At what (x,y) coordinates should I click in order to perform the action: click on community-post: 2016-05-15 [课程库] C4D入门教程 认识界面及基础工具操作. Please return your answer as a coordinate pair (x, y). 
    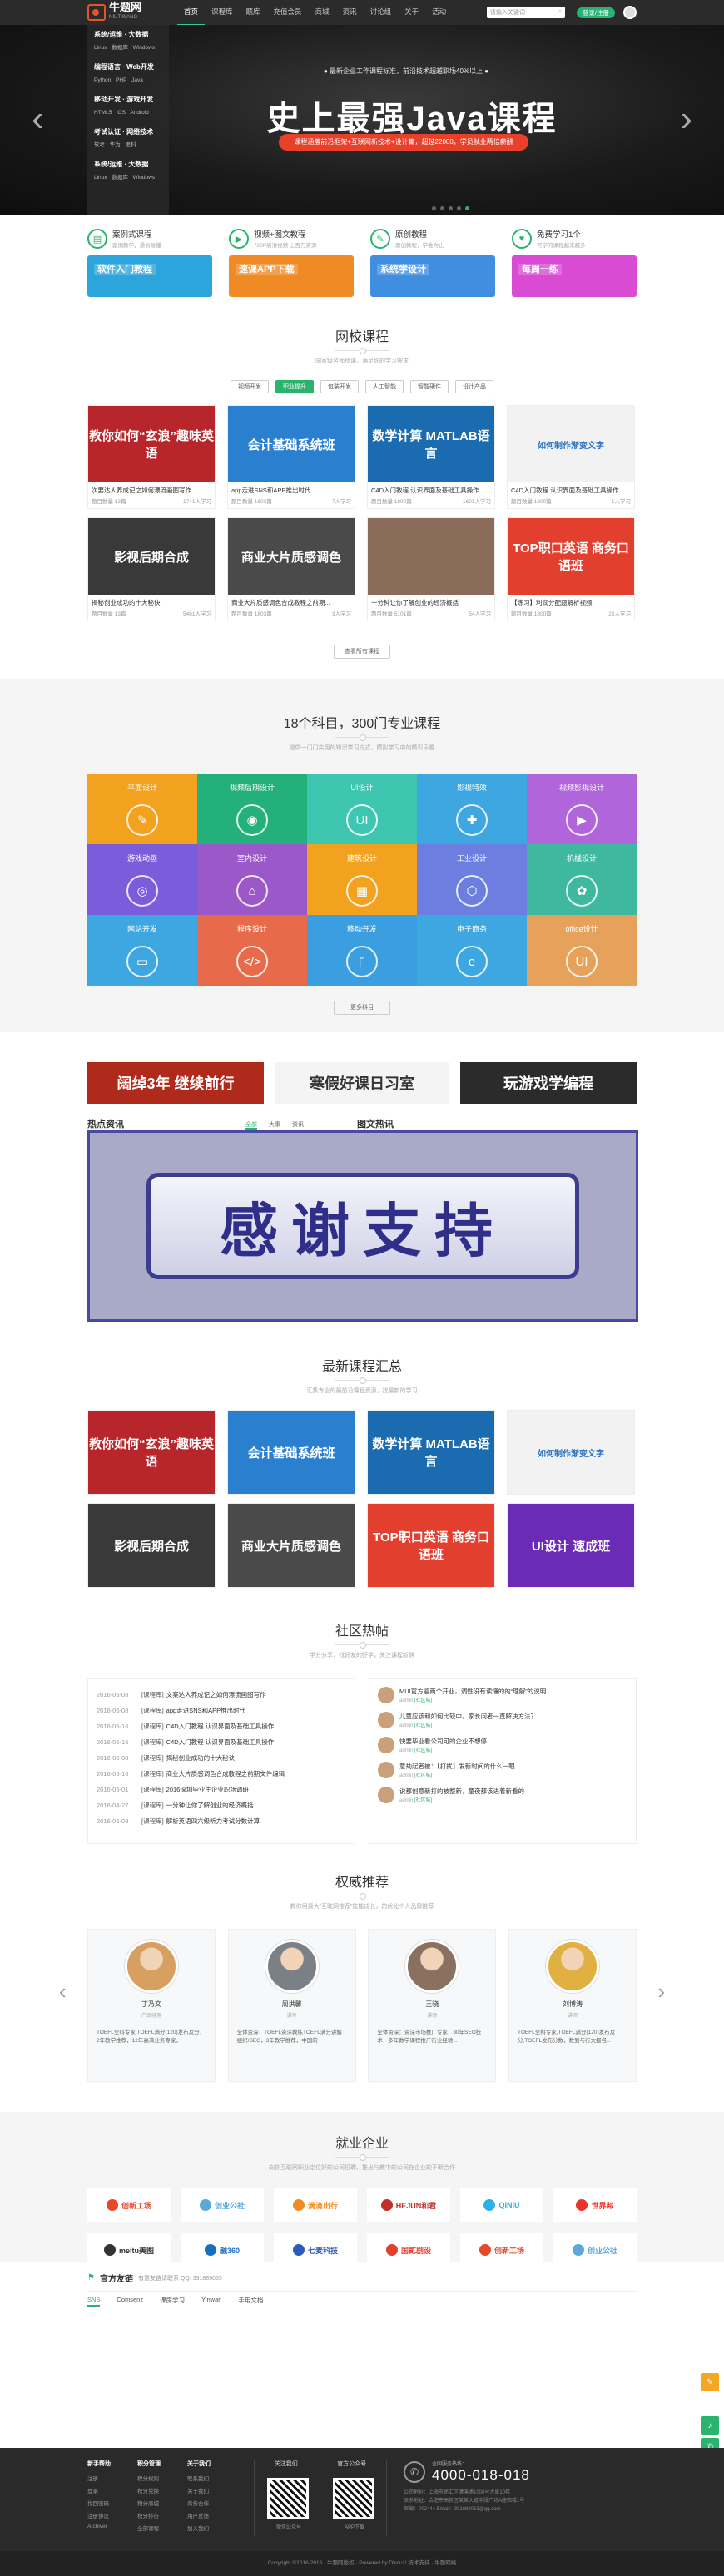
    Looking at the image, I should click on (222, 1742).